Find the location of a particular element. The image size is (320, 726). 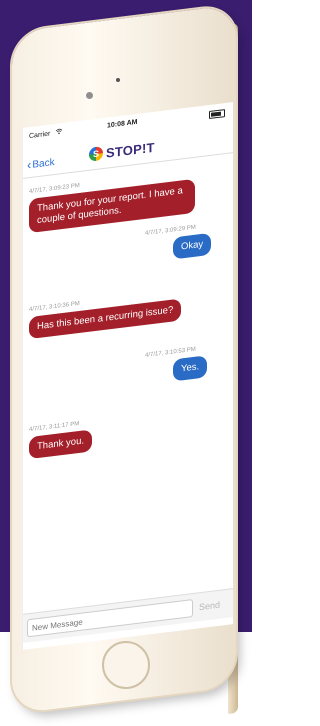

send-button: Send is located at coordinates (209, 606).